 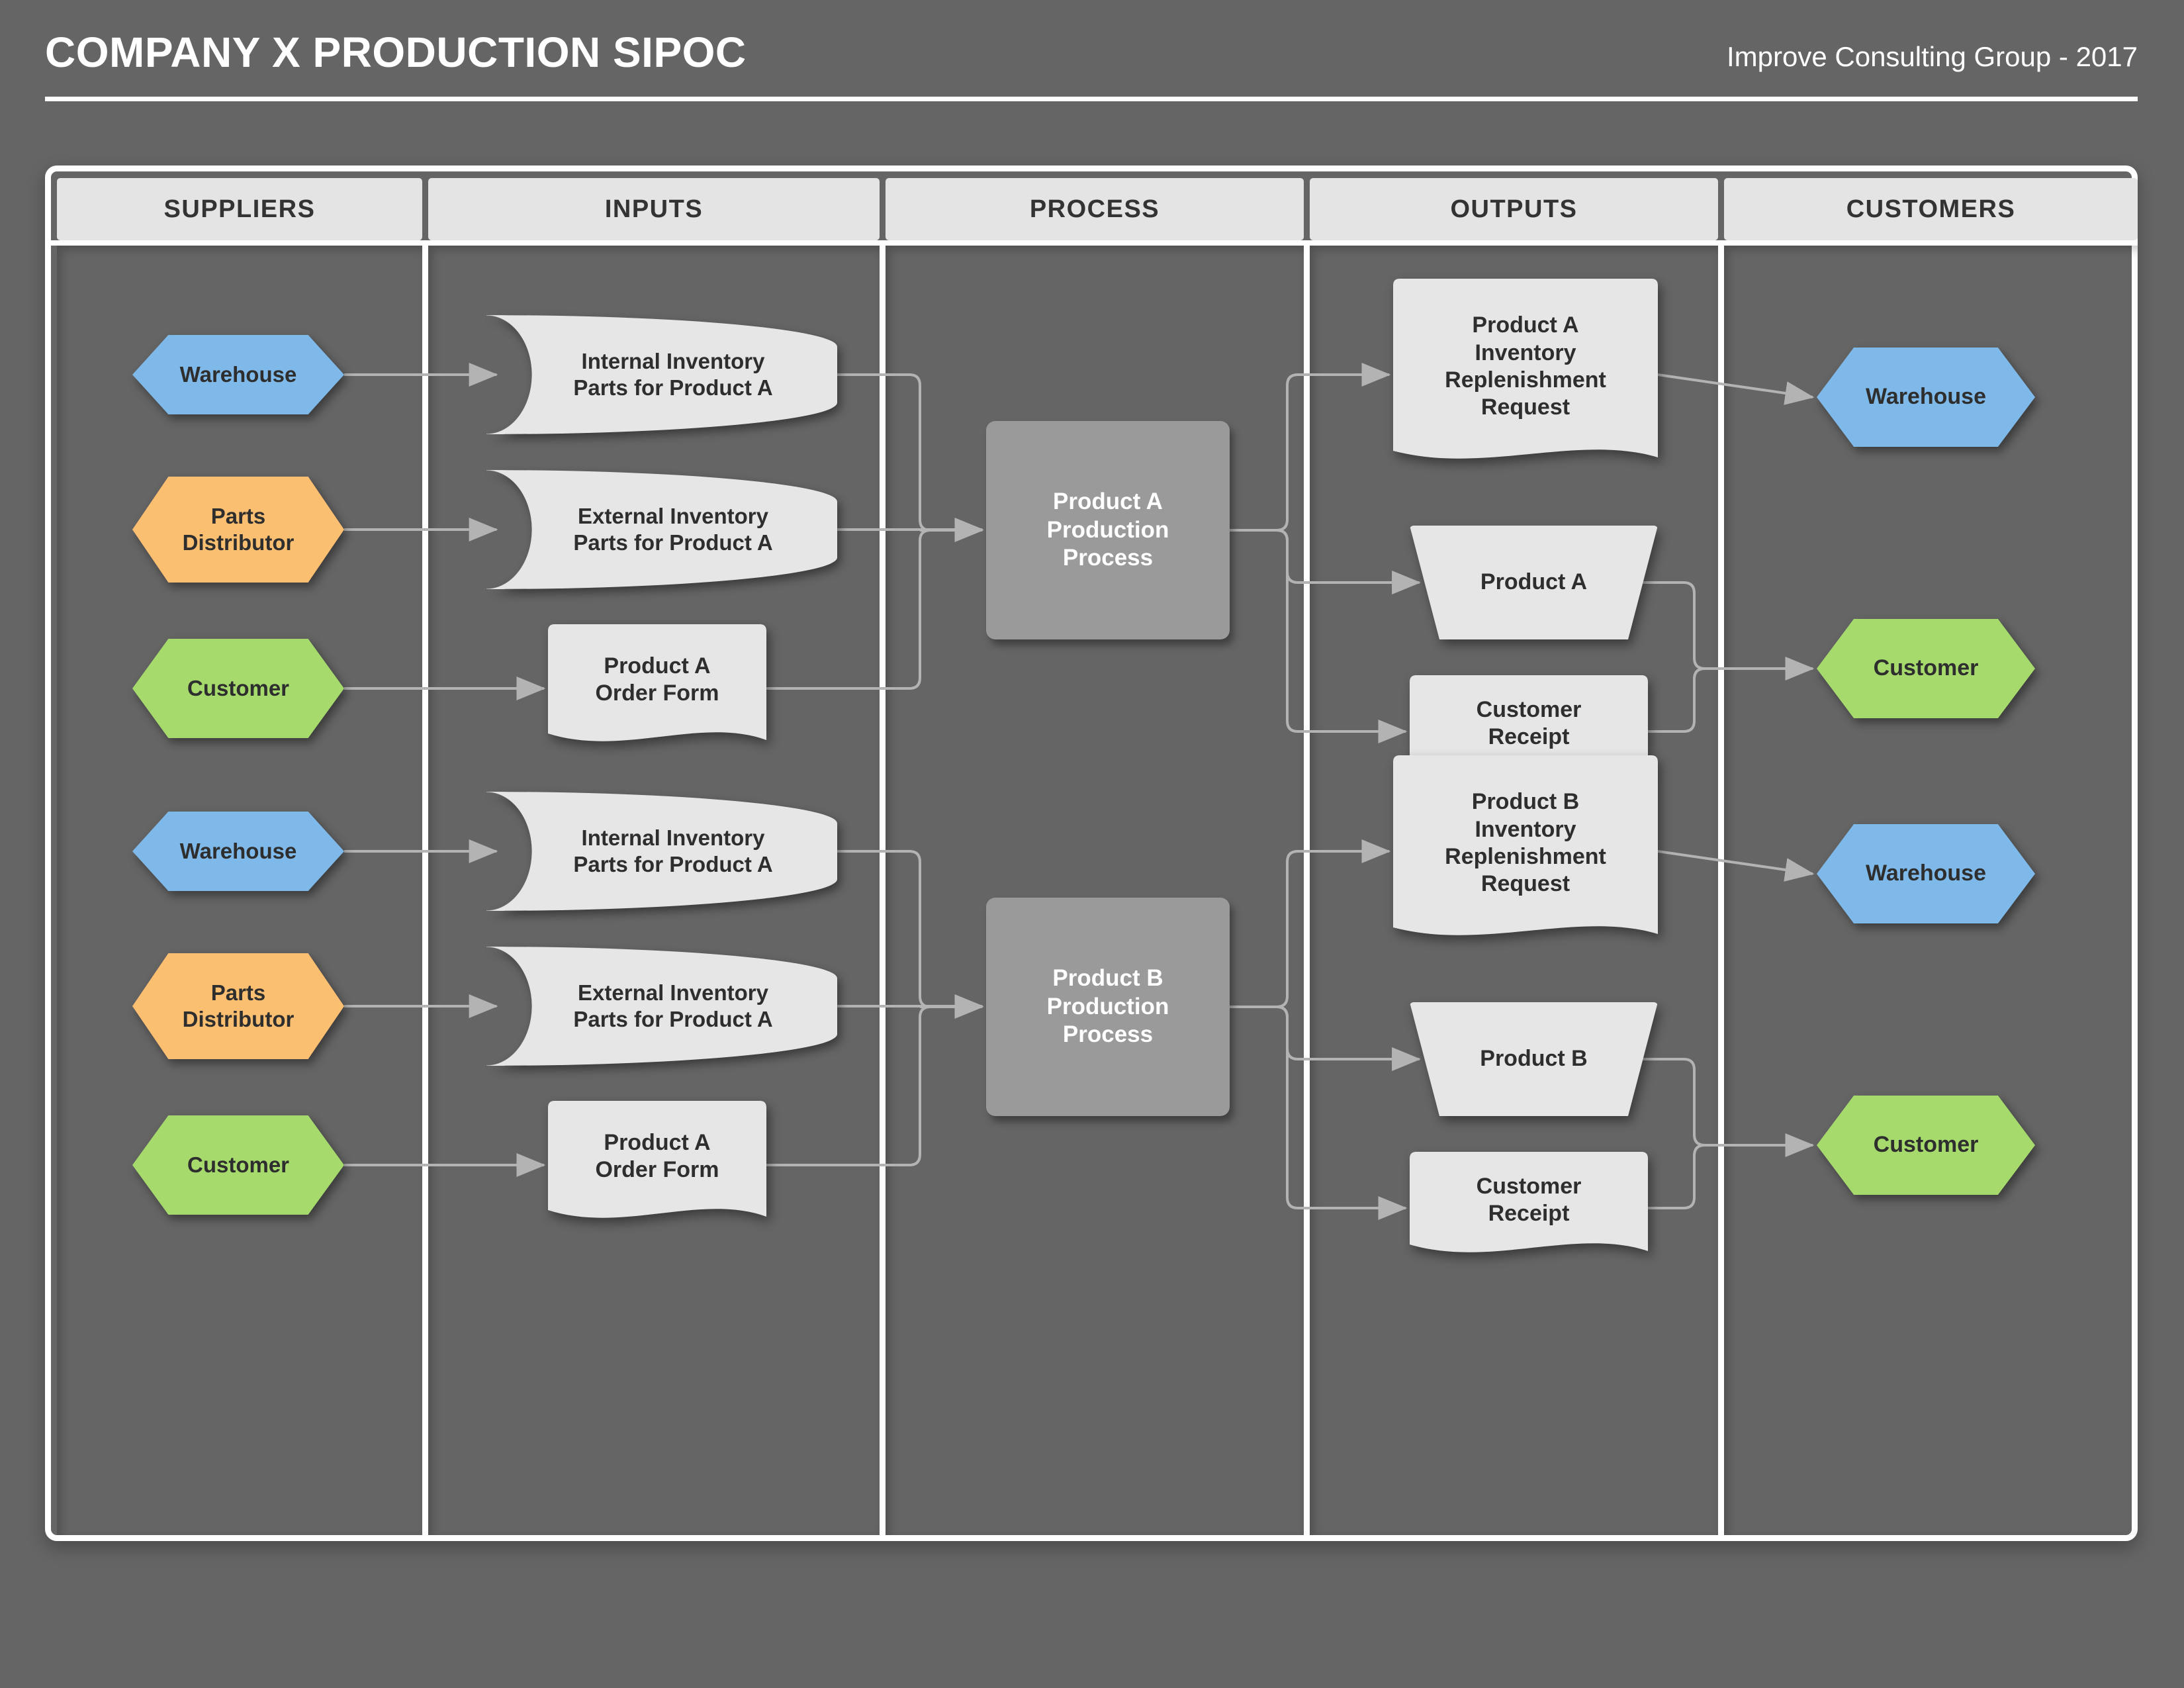 I want to click on credit-line: Improve Consulting Group - 2017, so click(x=1932, y=56).